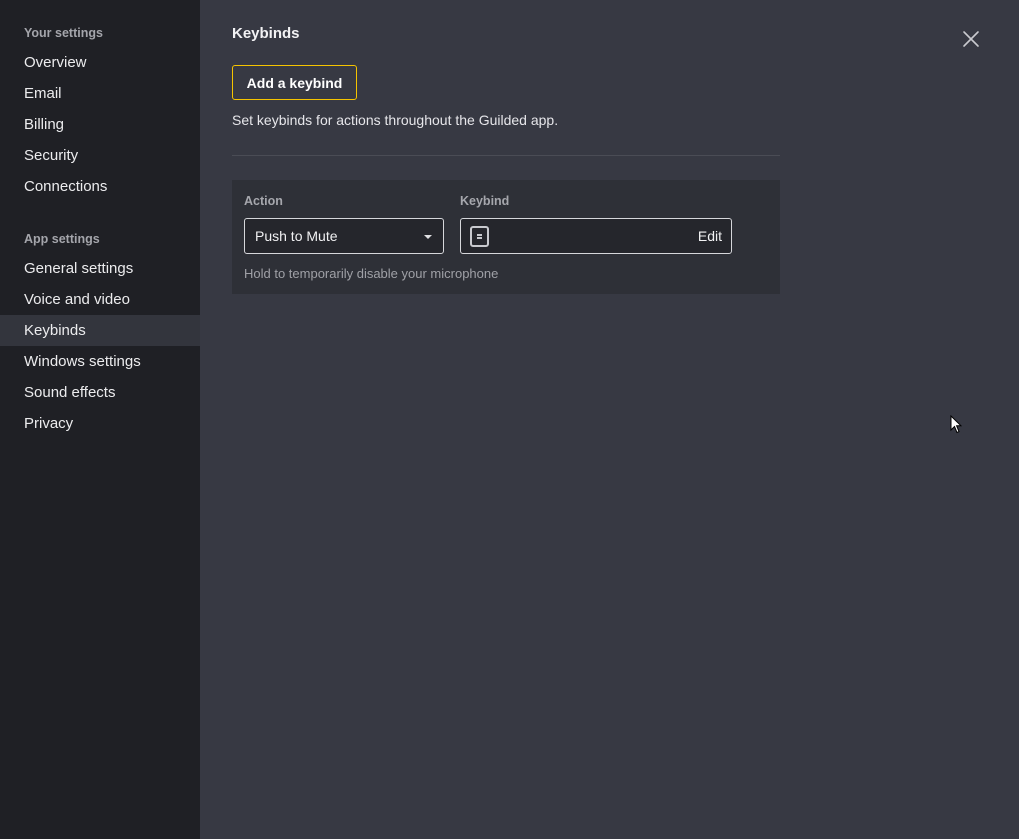  What do you see at coordinates (100, 268) in the screenshot?
I see `sidebar-item-general-settings: General settings` at bounding box center [100, 268].